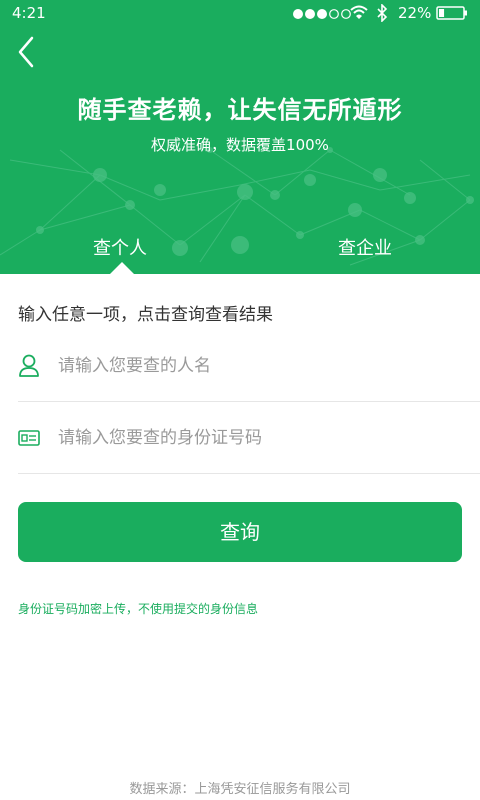 This screenshot has height=800, width=480. I want to click on id-card-icon, so click(29, 438).